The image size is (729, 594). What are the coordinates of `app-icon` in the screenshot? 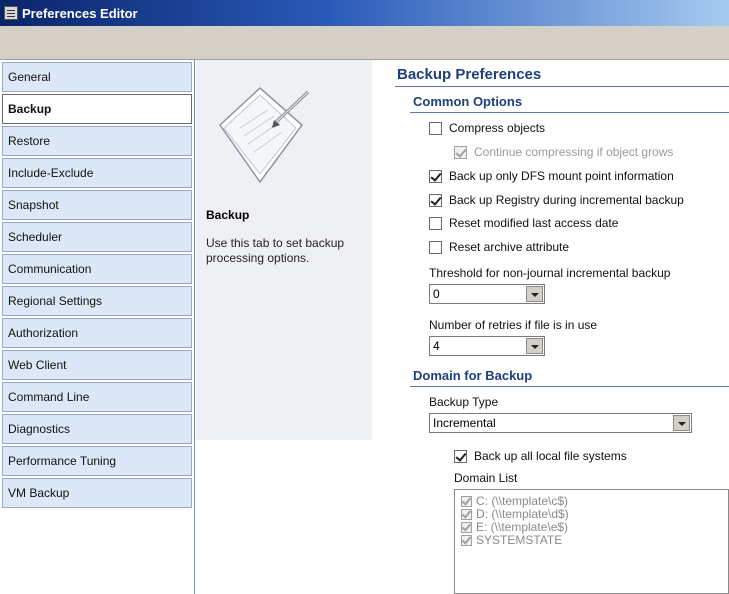 It's located at (11, 13).